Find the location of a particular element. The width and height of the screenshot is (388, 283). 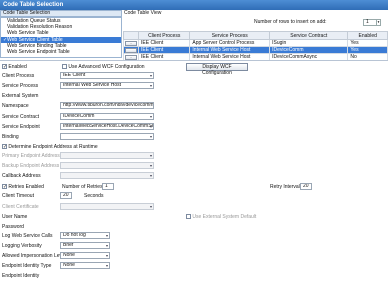

primary-endpoint-select is located at coordinates (107, 155).